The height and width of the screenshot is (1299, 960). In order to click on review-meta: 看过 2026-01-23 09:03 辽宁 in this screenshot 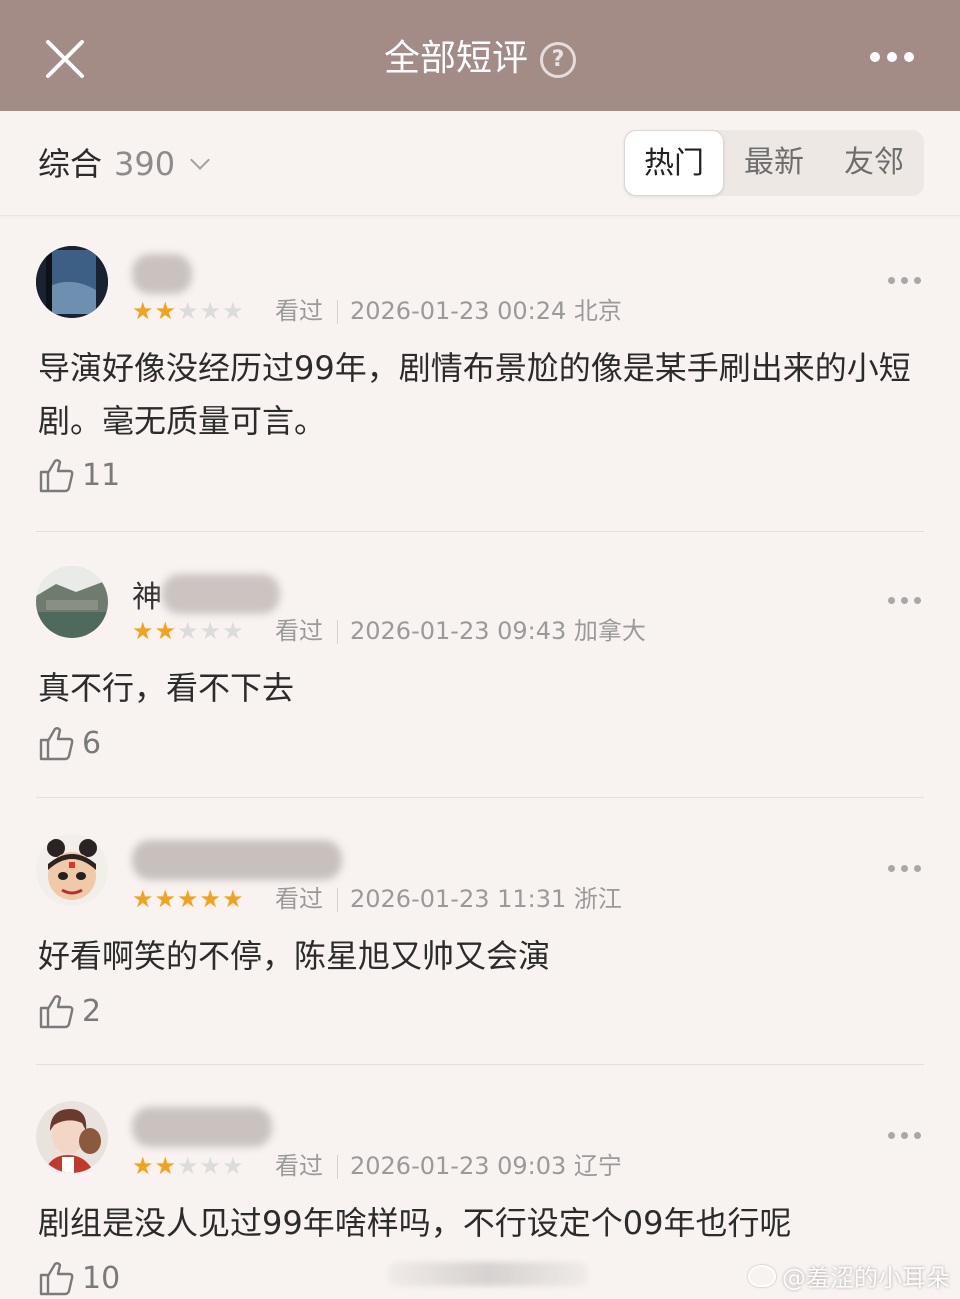, I will do `click(448, 1166)`.